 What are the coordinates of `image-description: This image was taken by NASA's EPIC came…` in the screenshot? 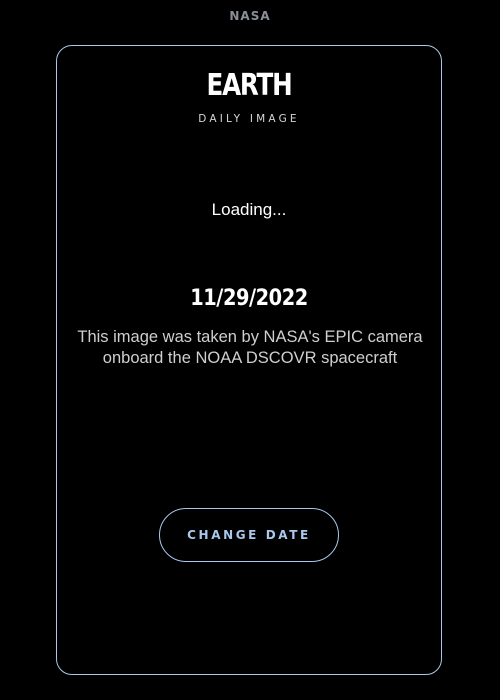 It's located at (250, 347).